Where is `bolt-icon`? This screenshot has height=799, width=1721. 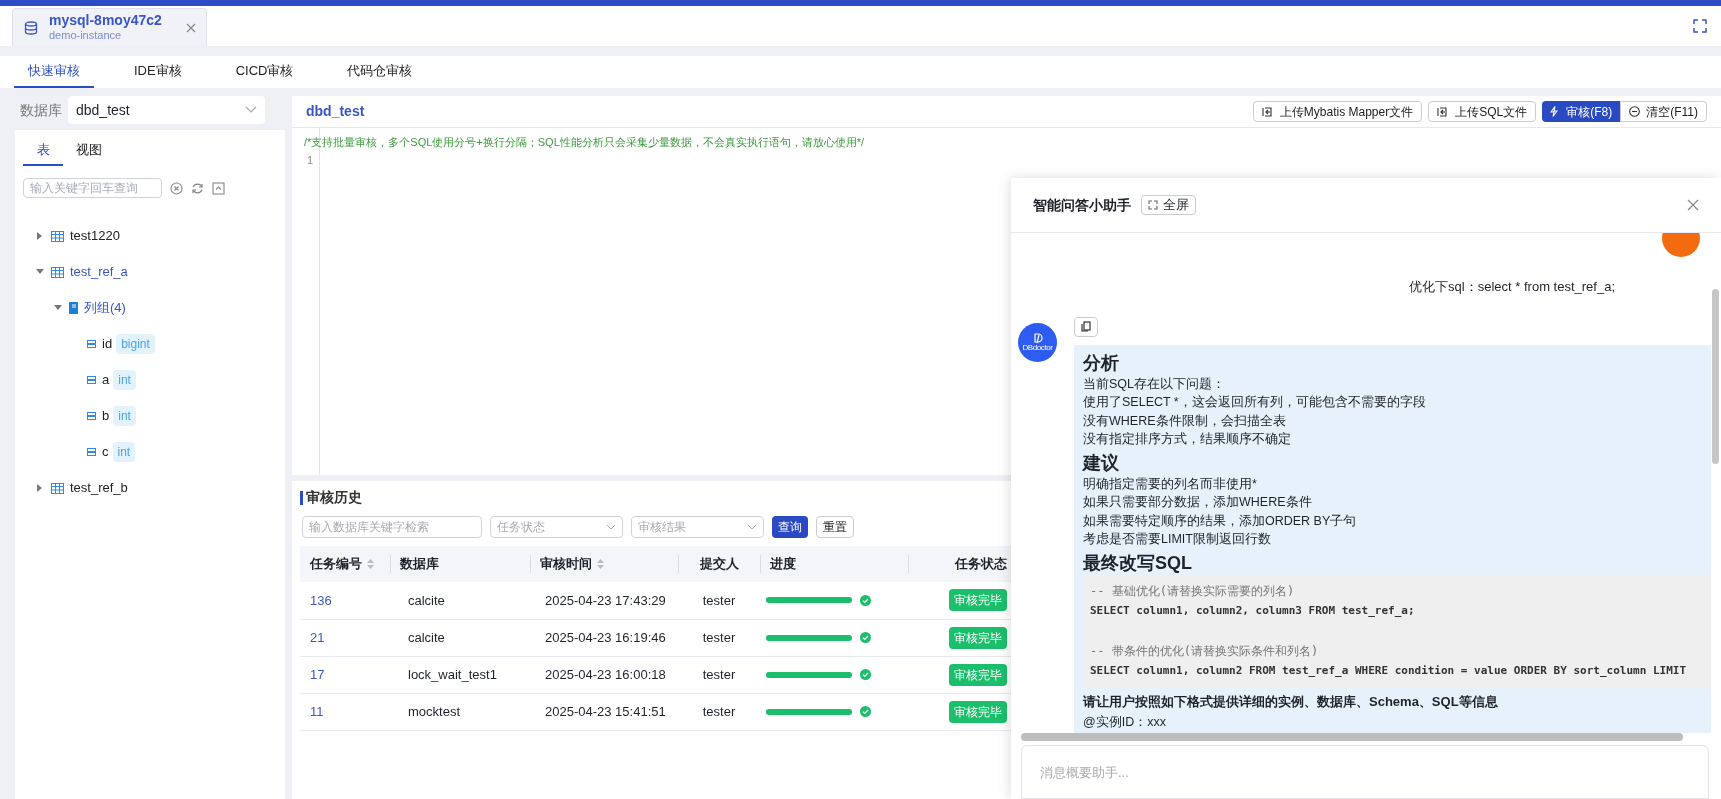
bolt-icon is located at coordinates (1554, 111).